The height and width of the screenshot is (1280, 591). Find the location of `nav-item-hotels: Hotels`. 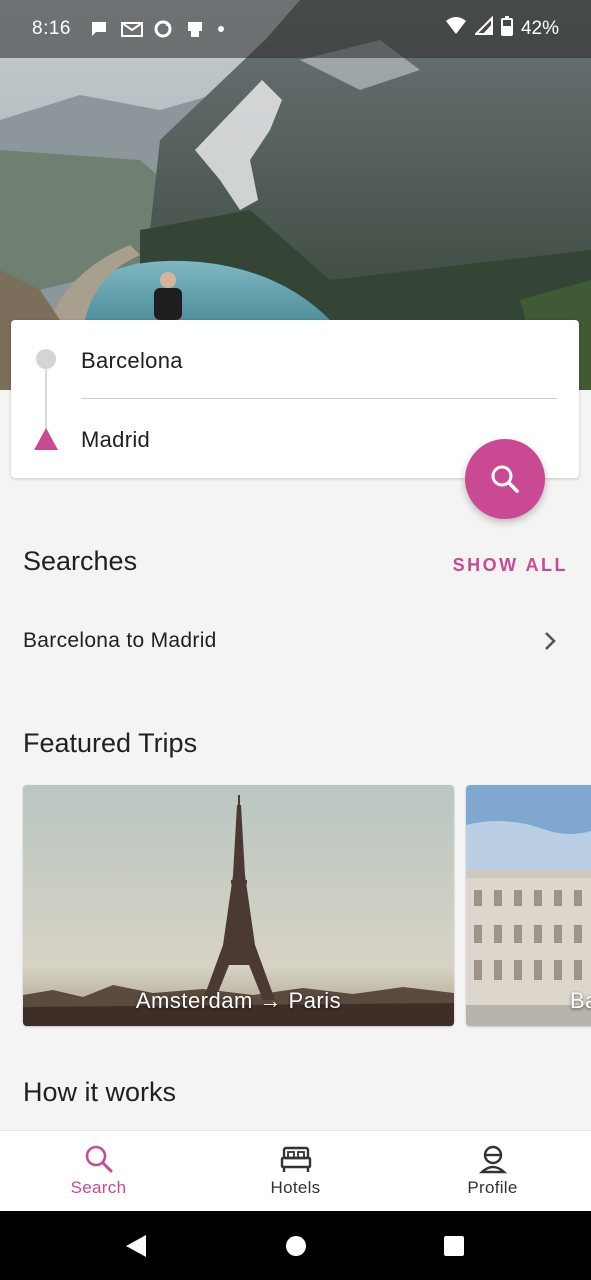

nav-item-hotels: Hotels is located at coordinates (295, 1171).